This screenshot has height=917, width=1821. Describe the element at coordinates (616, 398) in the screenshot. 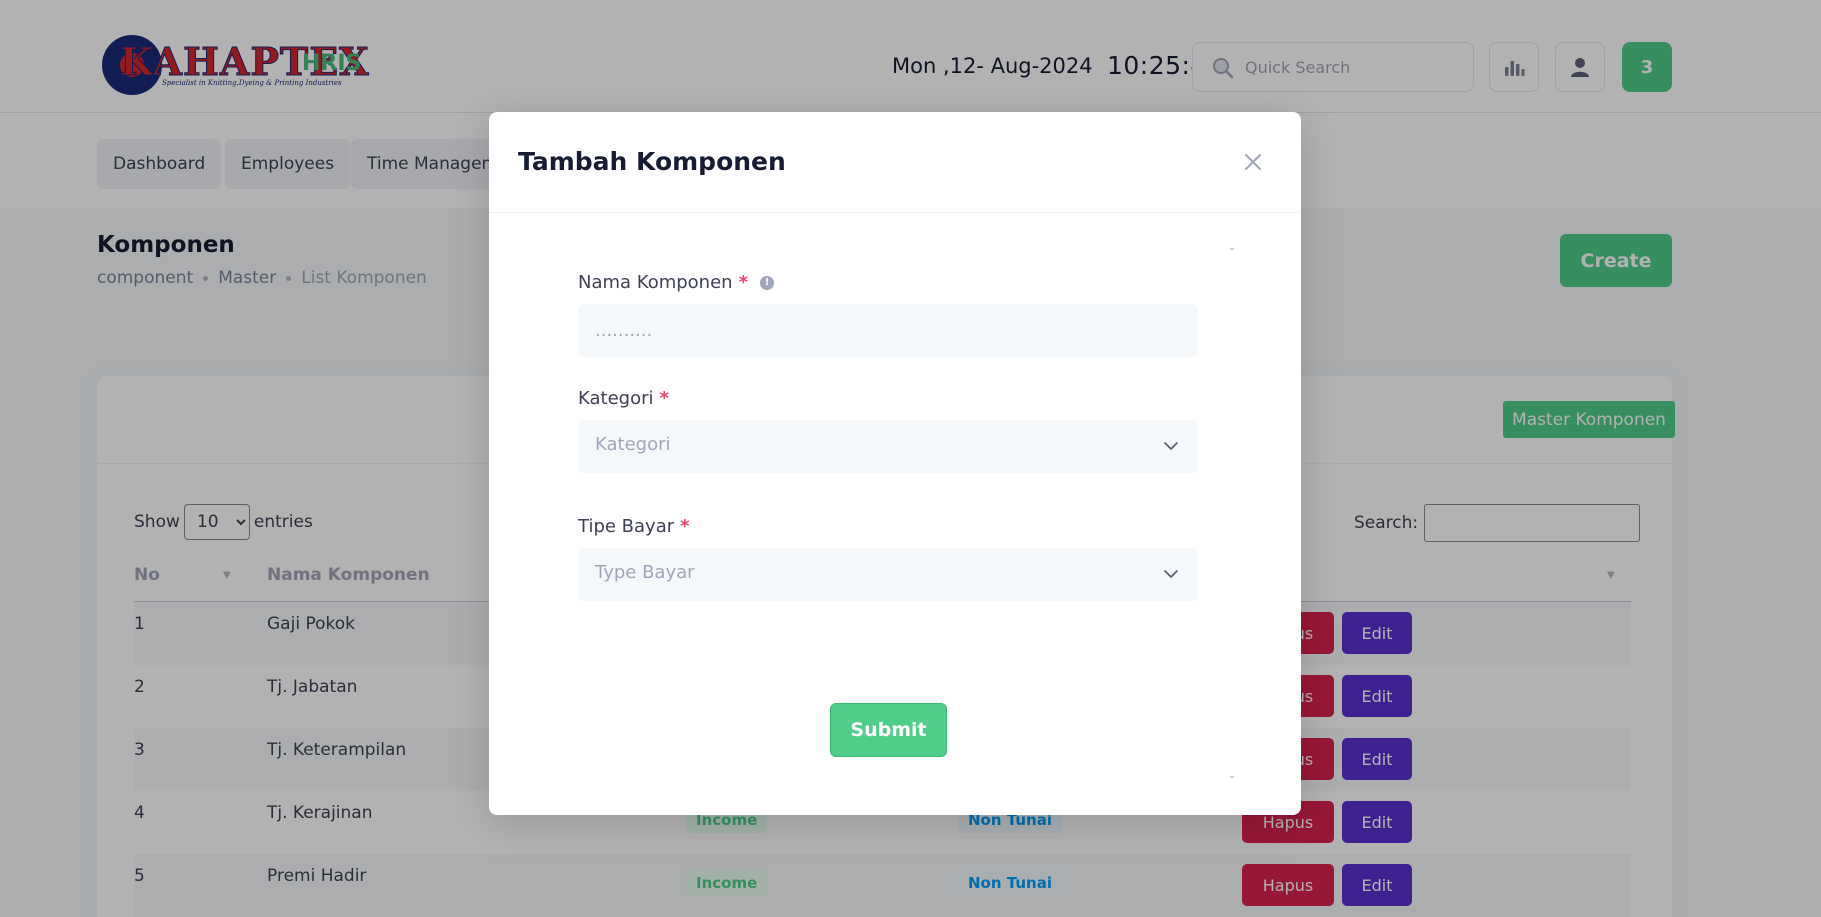

I see `kategori-label-text: Kategori` at that location.